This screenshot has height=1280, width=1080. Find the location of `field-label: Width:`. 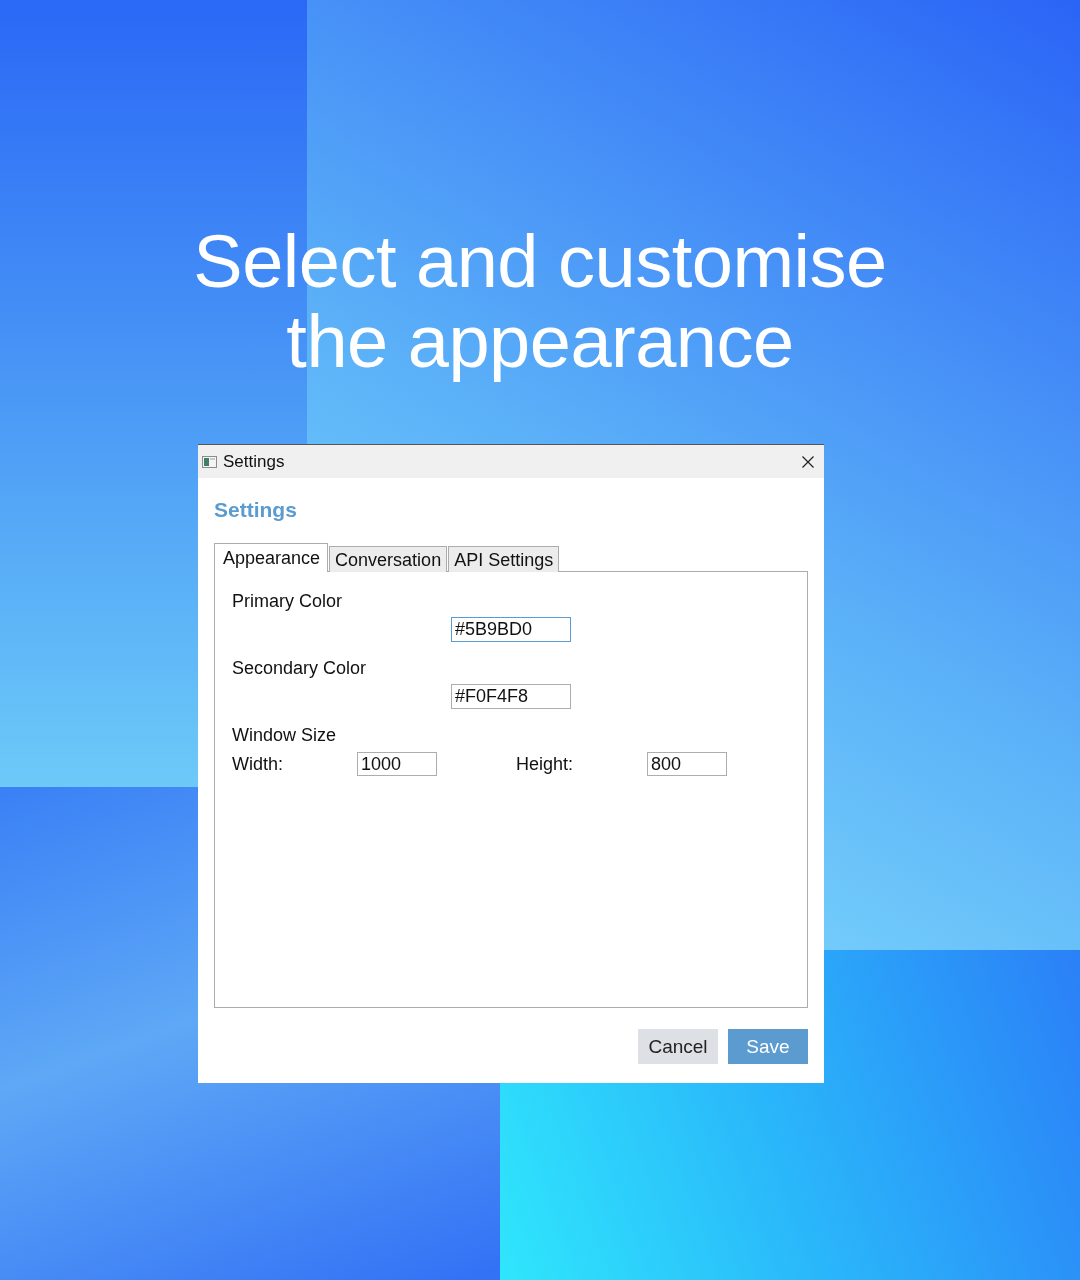

field-label: Width: is located at coordinates (258, 764).